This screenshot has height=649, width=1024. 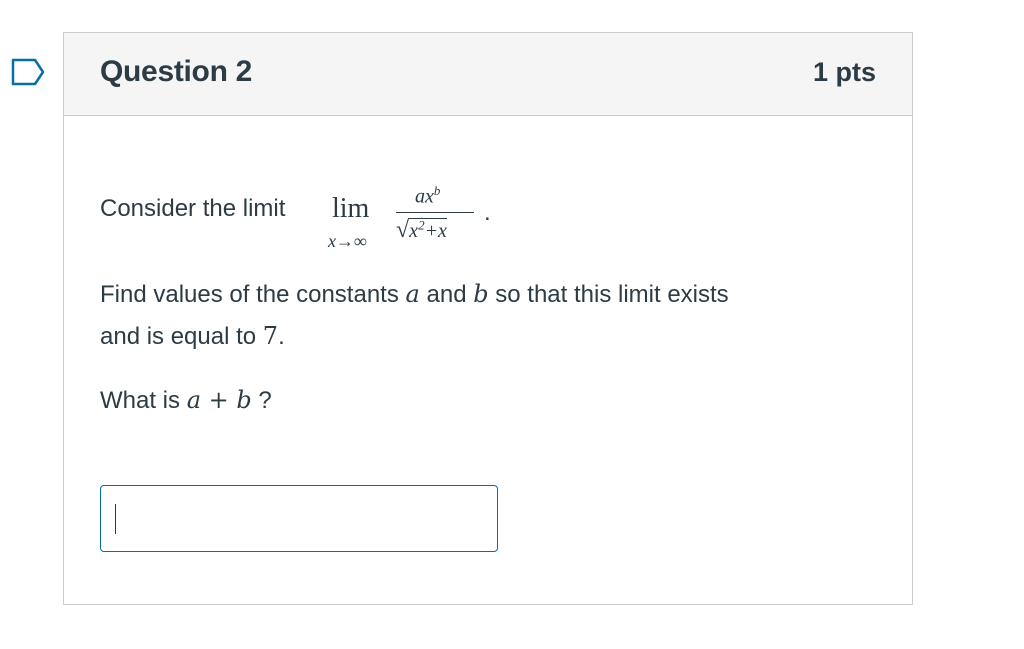 I want to click on answer-input, so click(x=299, y=518).